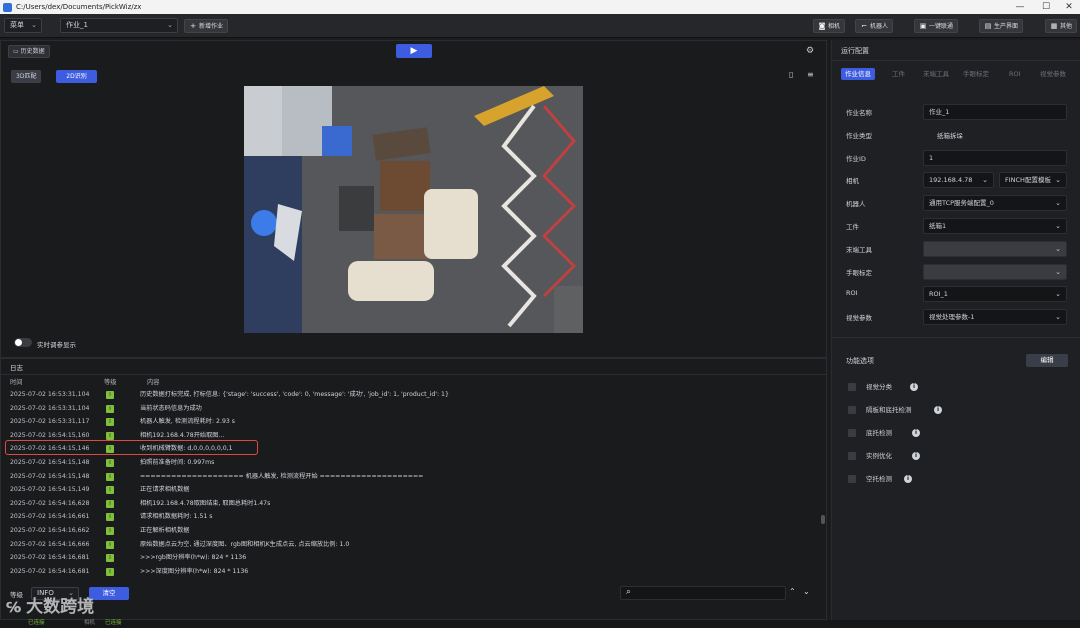 This screenshot has height=628, width=1080. Describe the element at coordinates (410, 409) in the screenshot. I see `log-row: 2025-07-02 16:53:31,104 I 当前状态码信息为成功` at that location.